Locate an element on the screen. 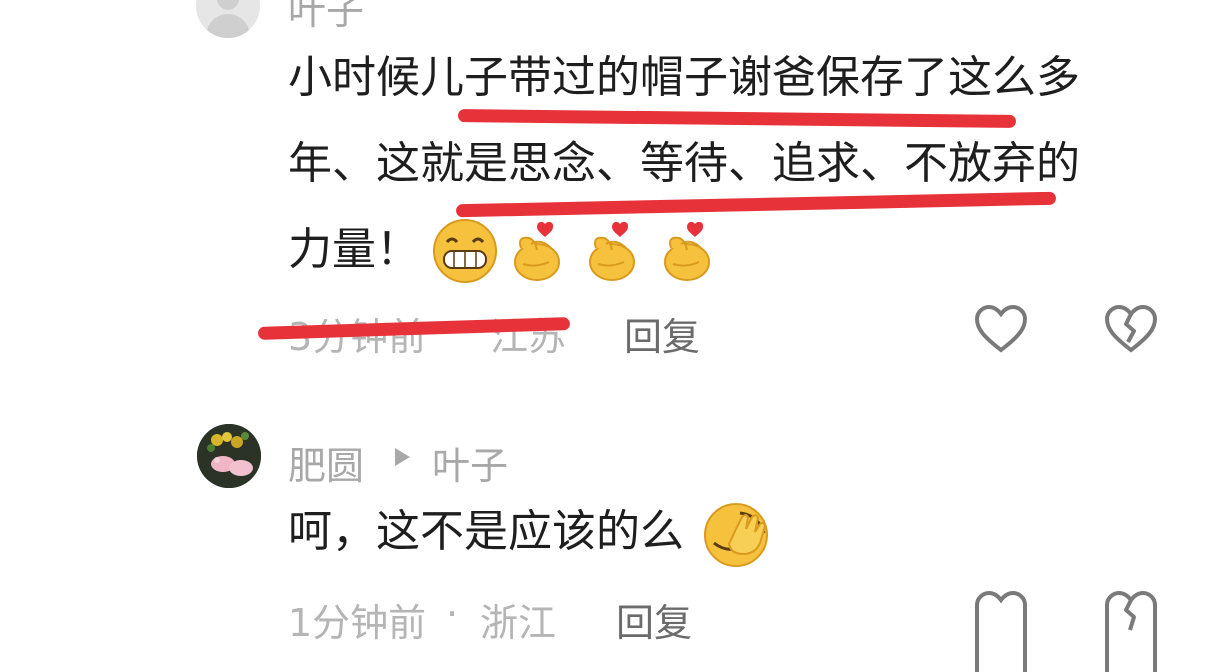 The height and width of the screenshot is (672, 1218). comment-location: 江苏 is located at coordinates (528, 337).